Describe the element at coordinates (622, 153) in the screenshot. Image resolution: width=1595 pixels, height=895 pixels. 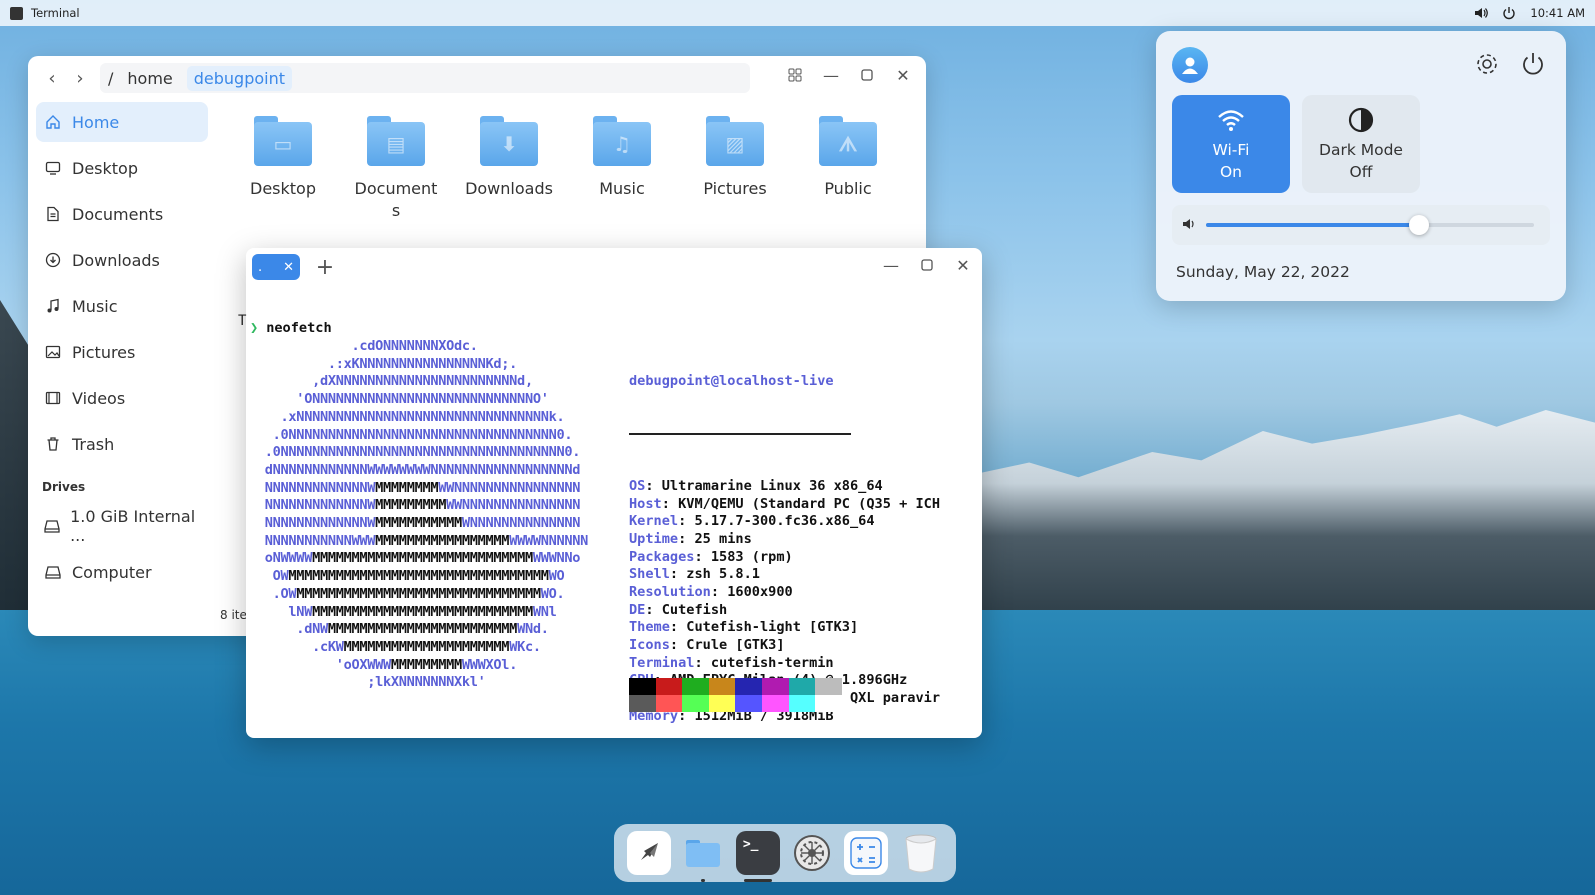
I see `folder-item: ♫ Music` at that location.